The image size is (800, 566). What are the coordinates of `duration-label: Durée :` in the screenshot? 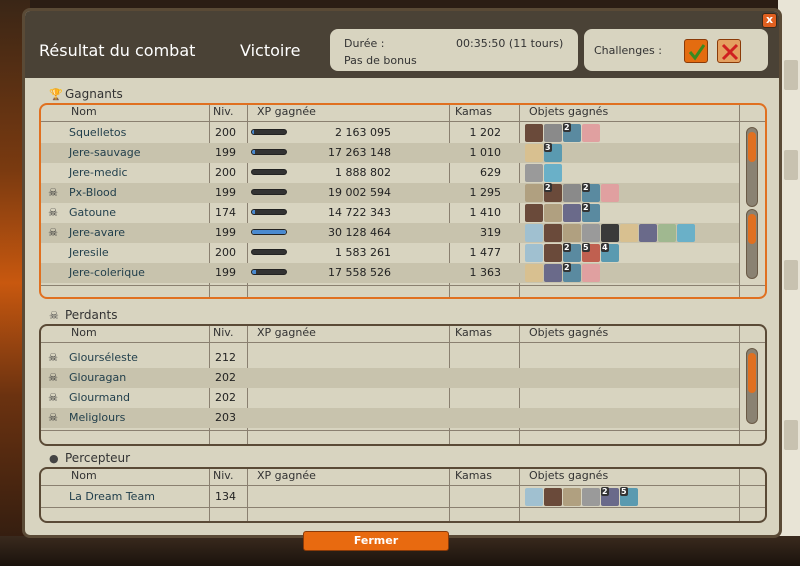 It's located at (364, 43).